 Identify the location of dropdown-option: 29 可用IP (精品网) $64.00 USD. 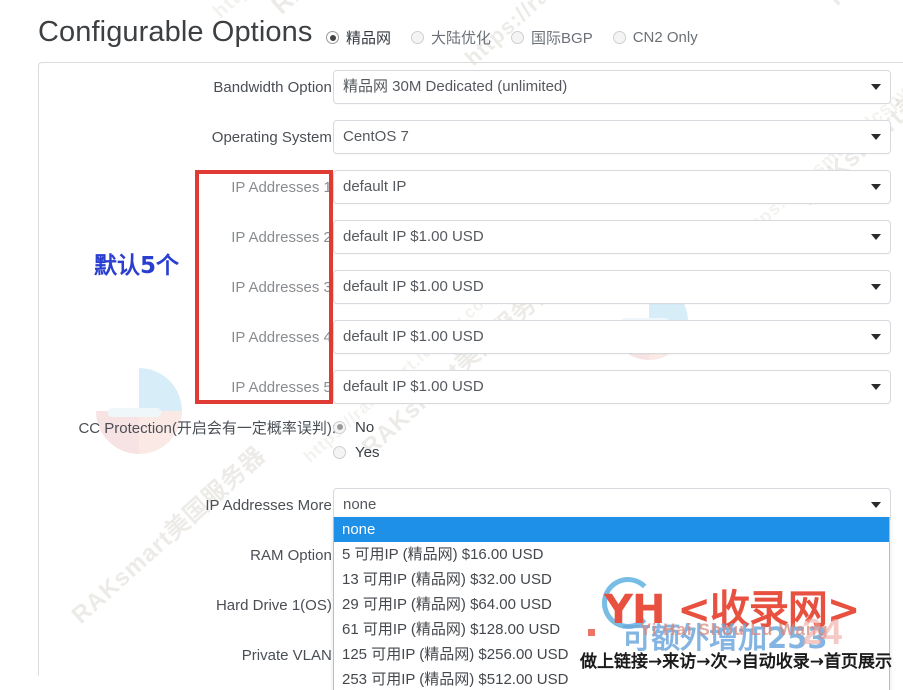
(611, 604).